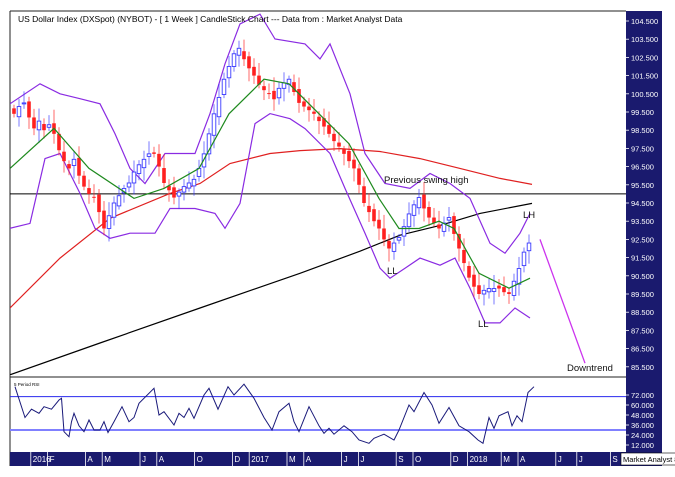  What do you see at coordinates (562, 301) in the screenshot?
I see `downtrend-line` at bounding box center [562, 301].